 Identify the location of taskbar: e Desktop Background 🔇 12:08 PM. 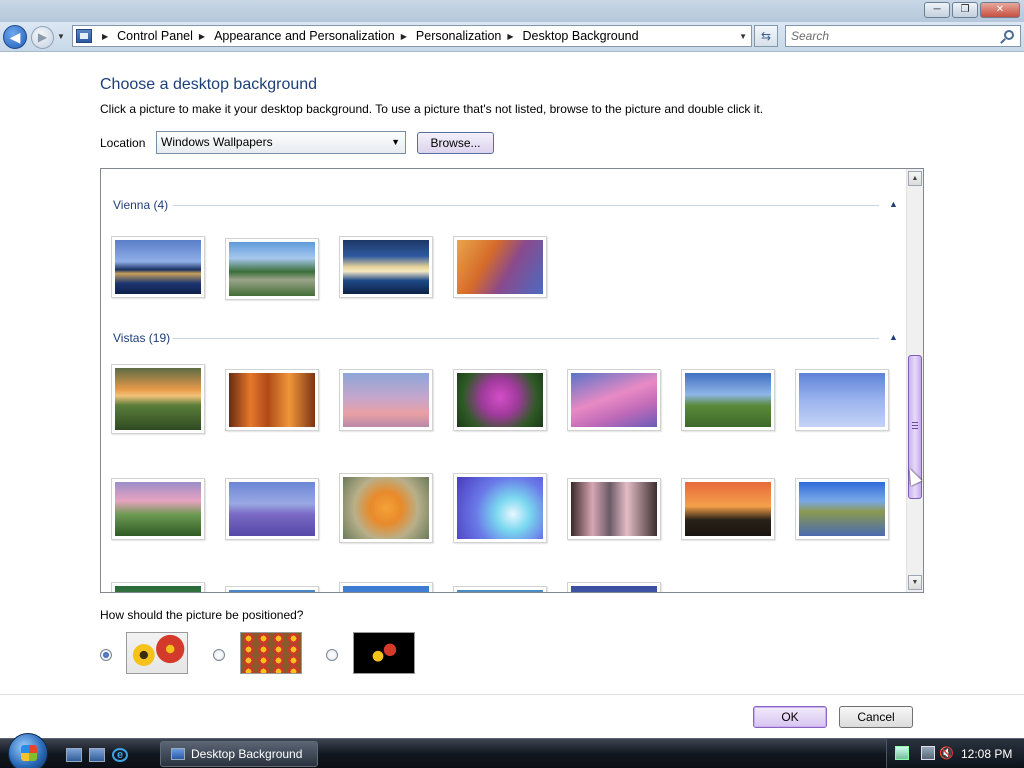
(512, 750).